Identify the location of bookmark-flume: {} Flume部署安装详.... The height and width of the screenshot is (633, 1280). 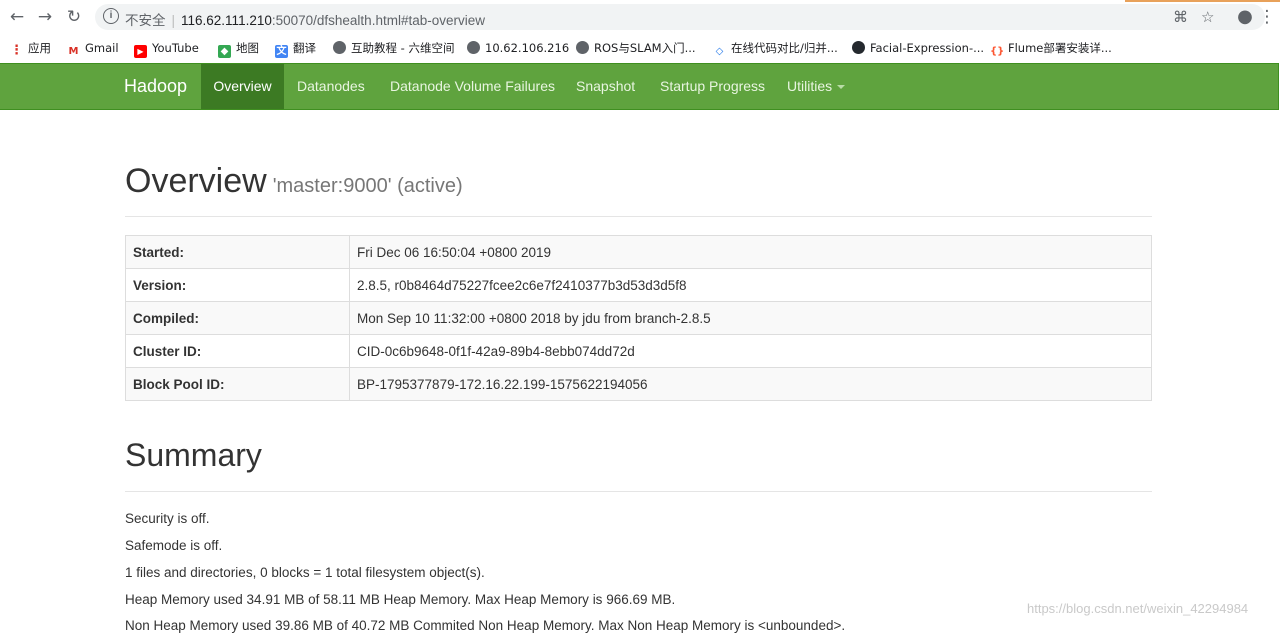
(1051, 48).